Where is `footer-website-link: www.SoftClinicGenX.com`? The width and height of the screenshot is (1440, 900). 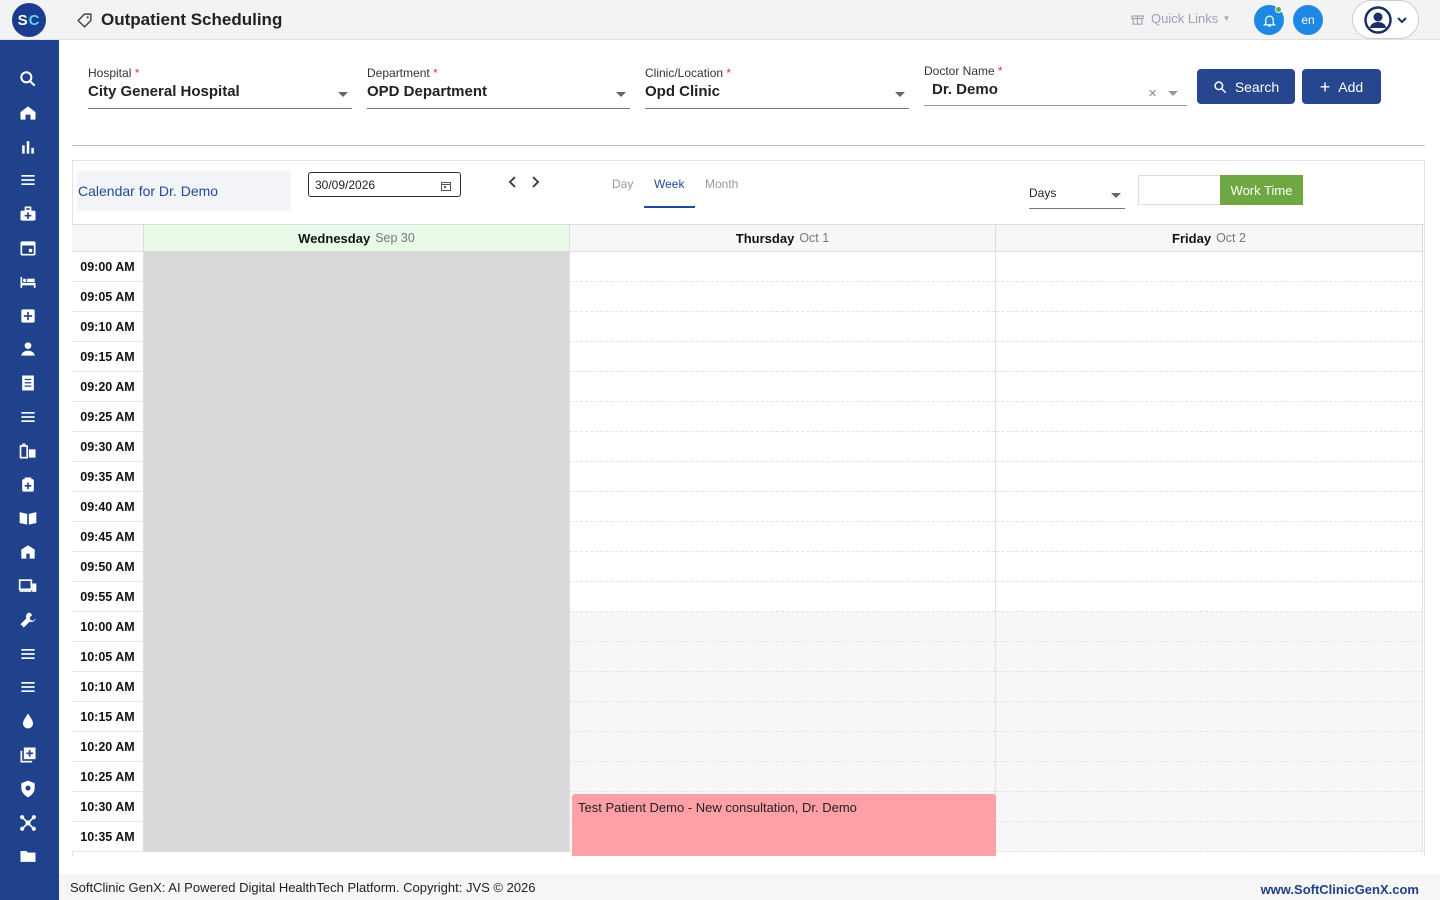 footer-website-link: www.SoftClinicGenX.com is located at coordinates (1340, 889).